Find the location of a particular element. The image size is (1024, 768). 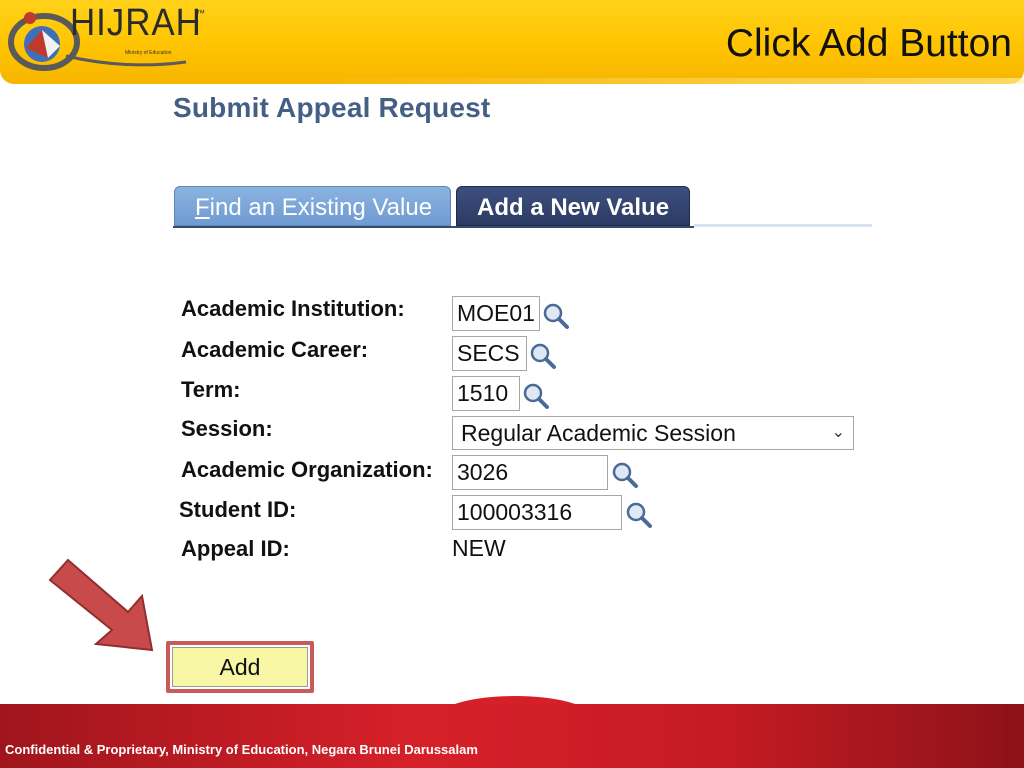

tab-find-existing-value: Find an Existing Value is located at coordinates (312, 206).